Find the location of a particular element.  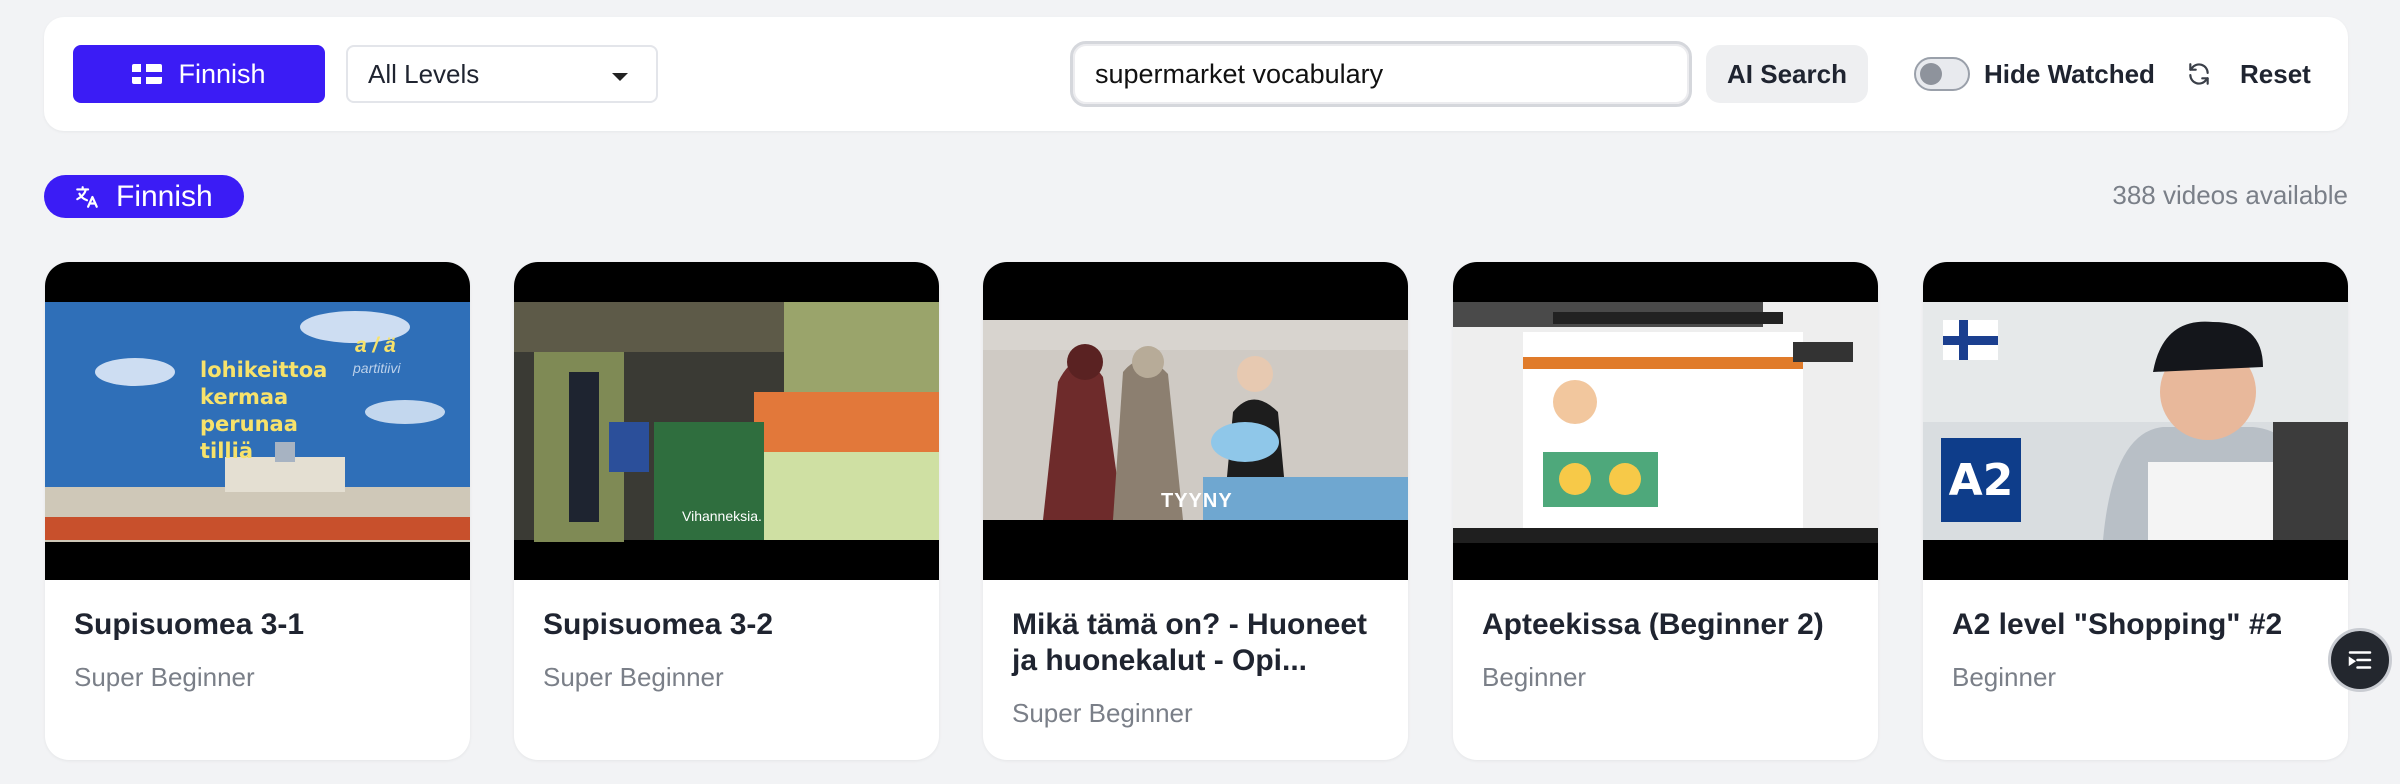

language-badge-label: Finnish is located at coordinates (164, 196).